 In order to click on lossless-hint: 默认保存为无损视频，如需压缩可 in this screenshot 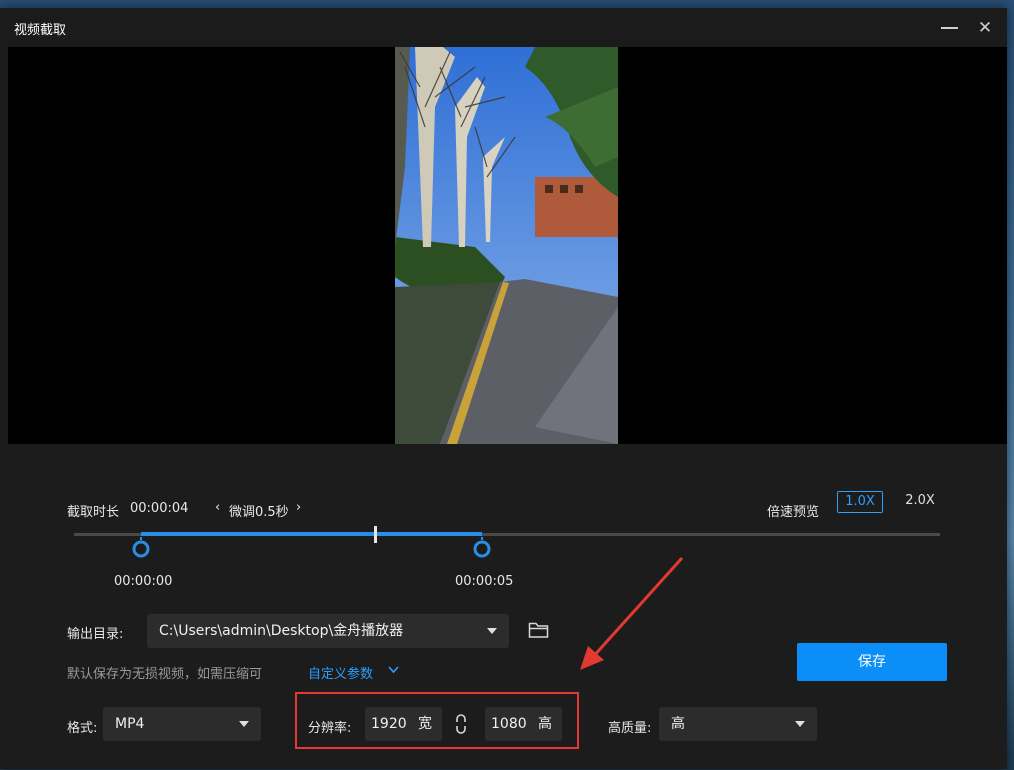, I will do `click(165, 674)`.